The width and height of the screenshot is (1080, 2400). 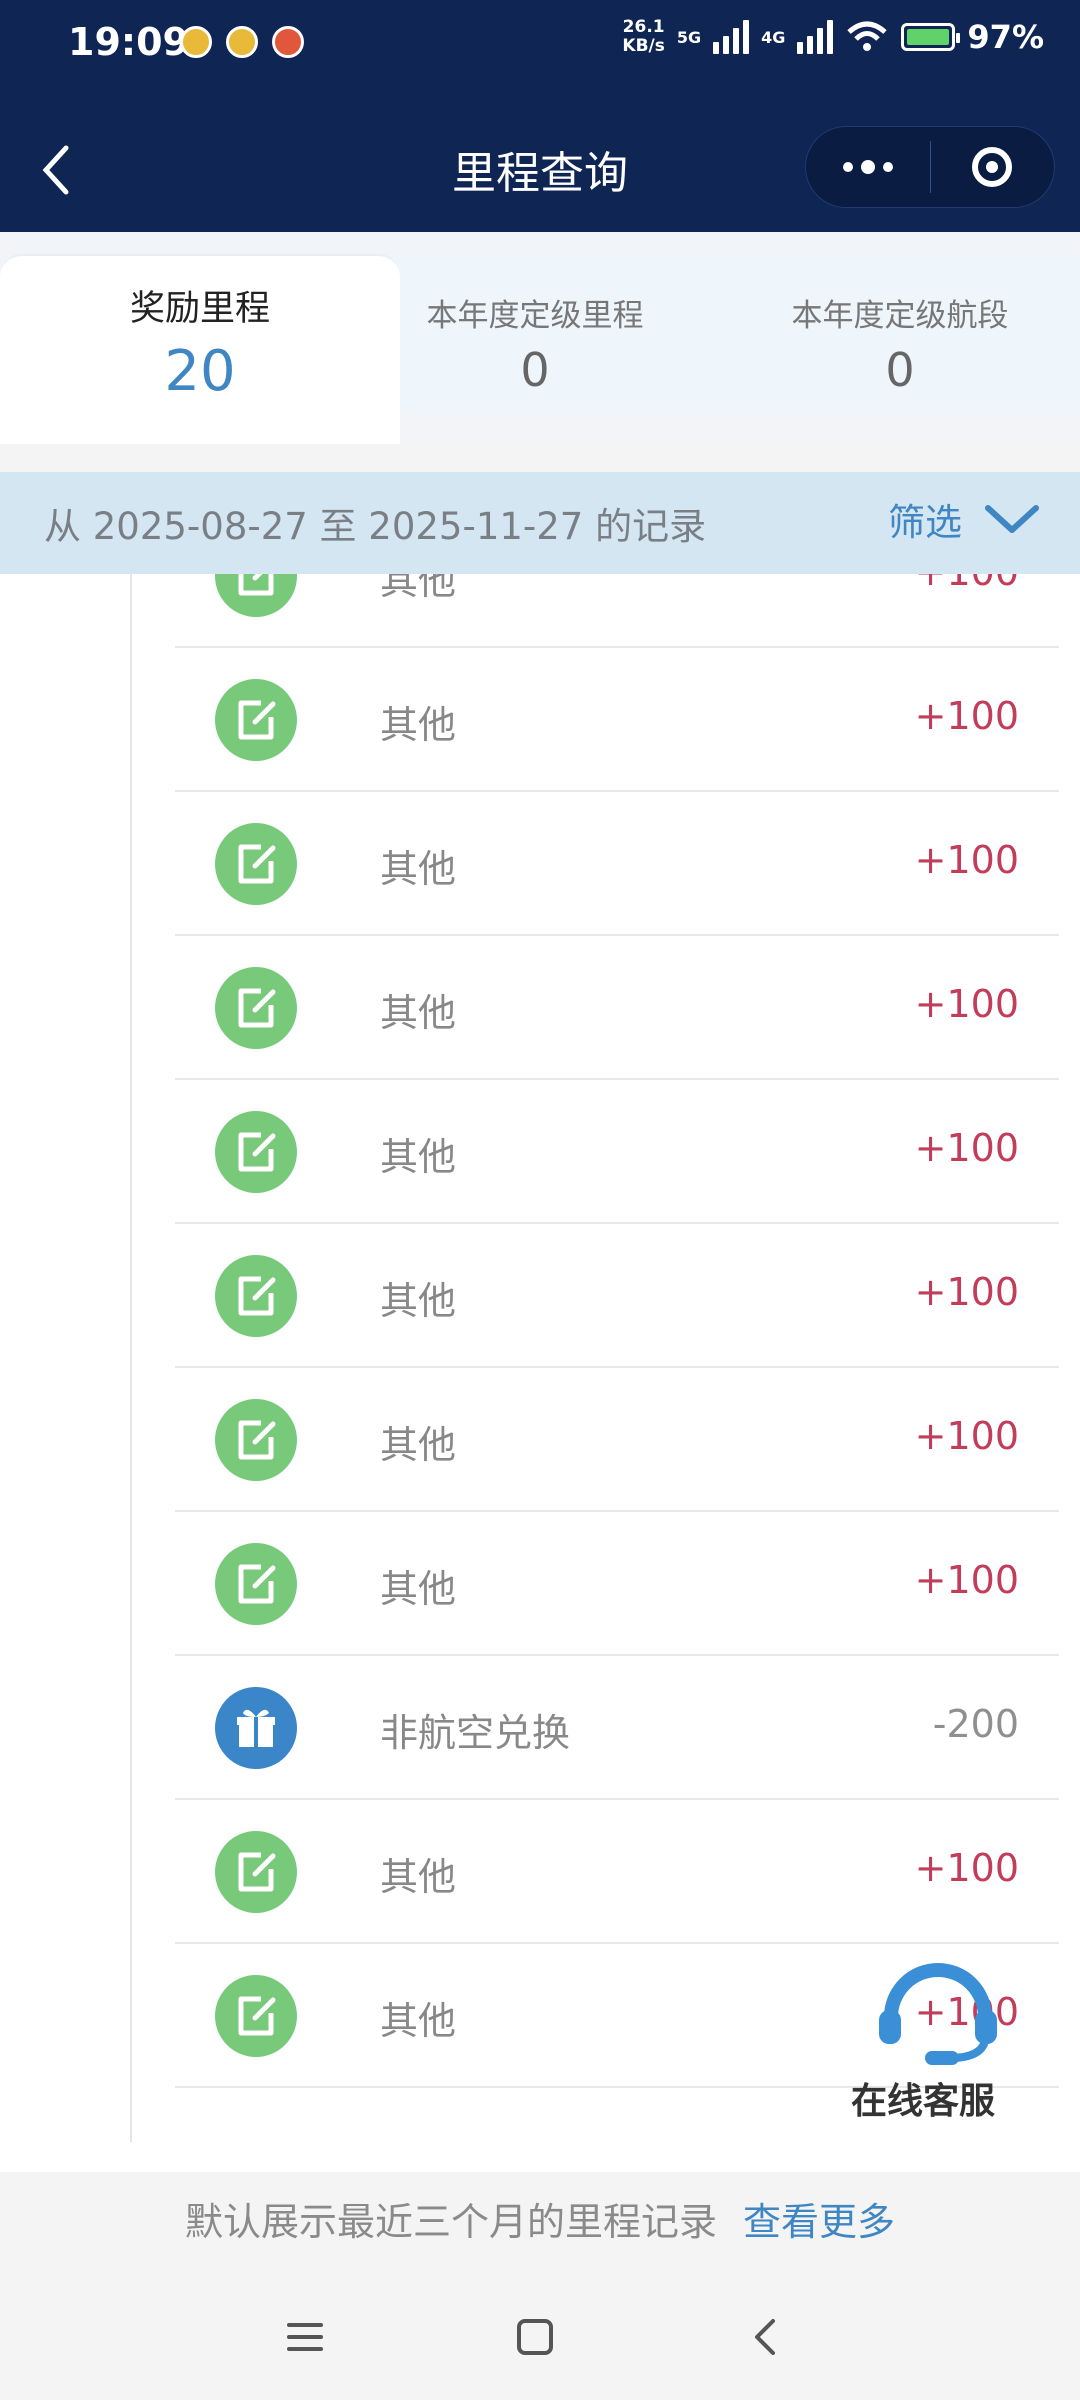 What do you see at coordinates (1012, 519) in the screenshot?
I see `chevron-down-icon` at bounding box center [1012, 519].